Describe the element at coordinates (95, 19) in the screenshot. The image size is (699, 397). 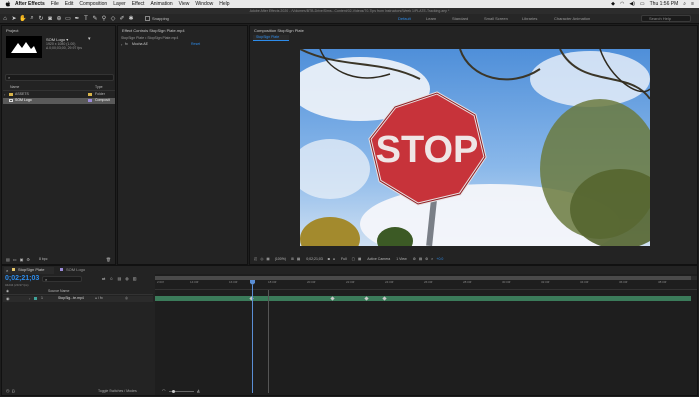
I see `brush-tool-icon: ✎` at that location.